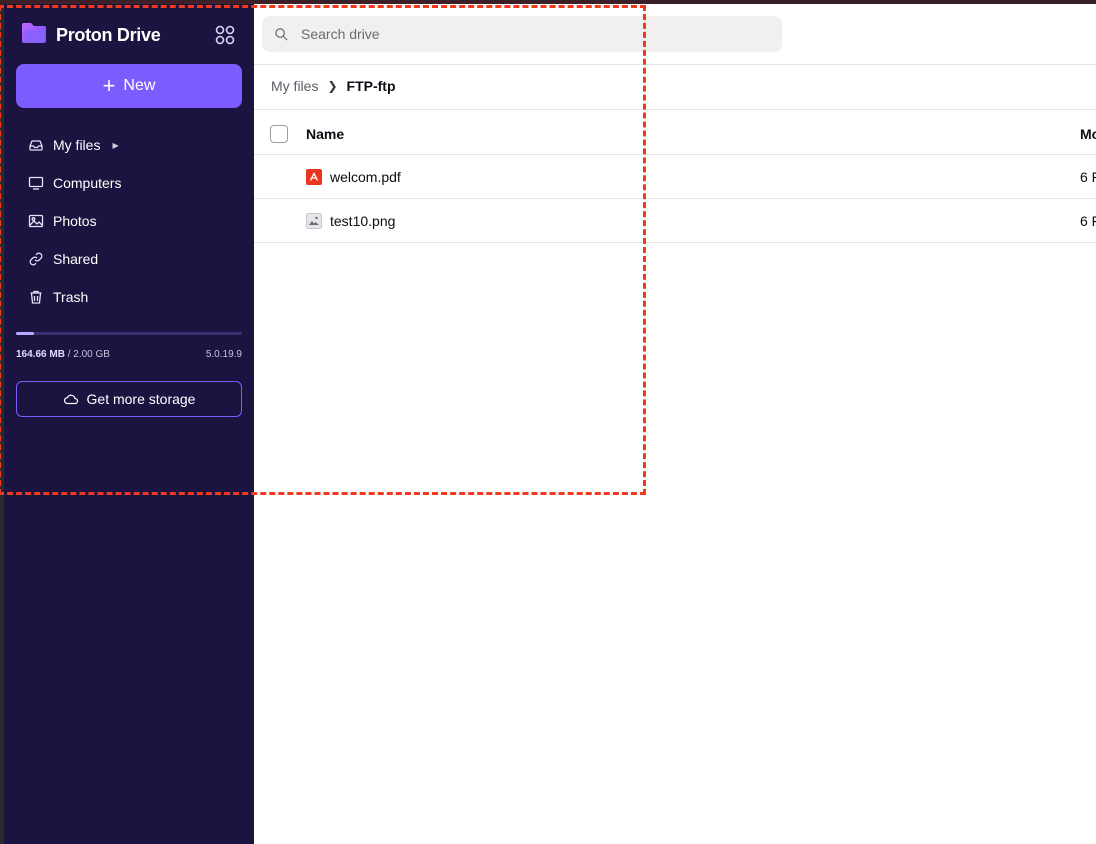 The height and width of the screenshot is (844, 1096). I want to click on sidebar-item-label: Computers, so click(87, 183).